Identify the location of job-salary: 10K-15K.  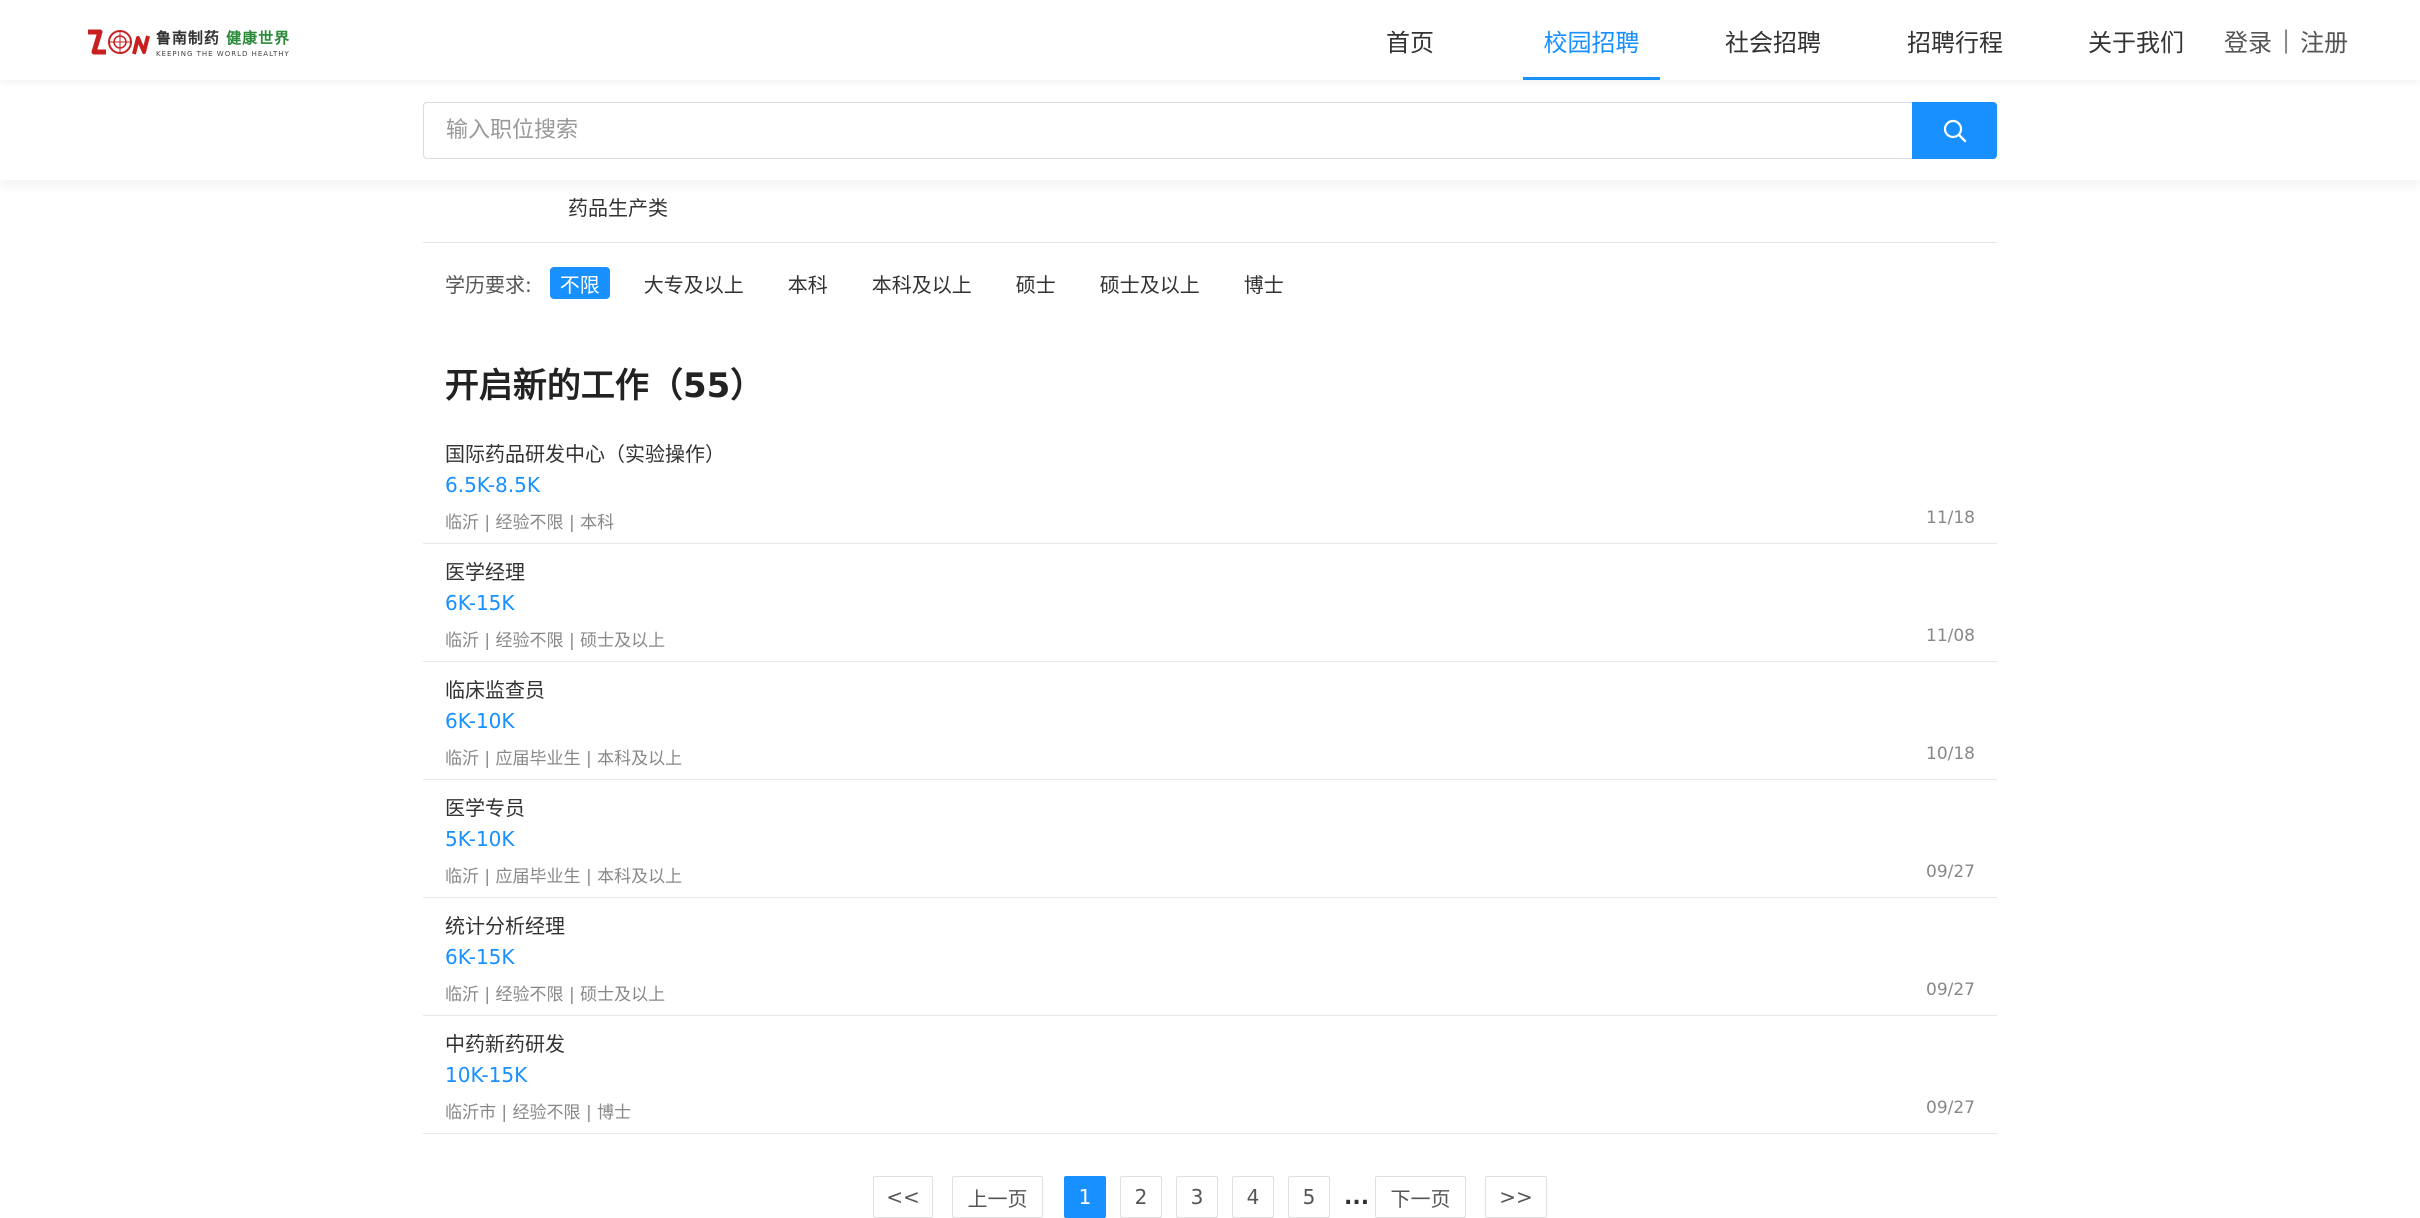
(486, 1075).